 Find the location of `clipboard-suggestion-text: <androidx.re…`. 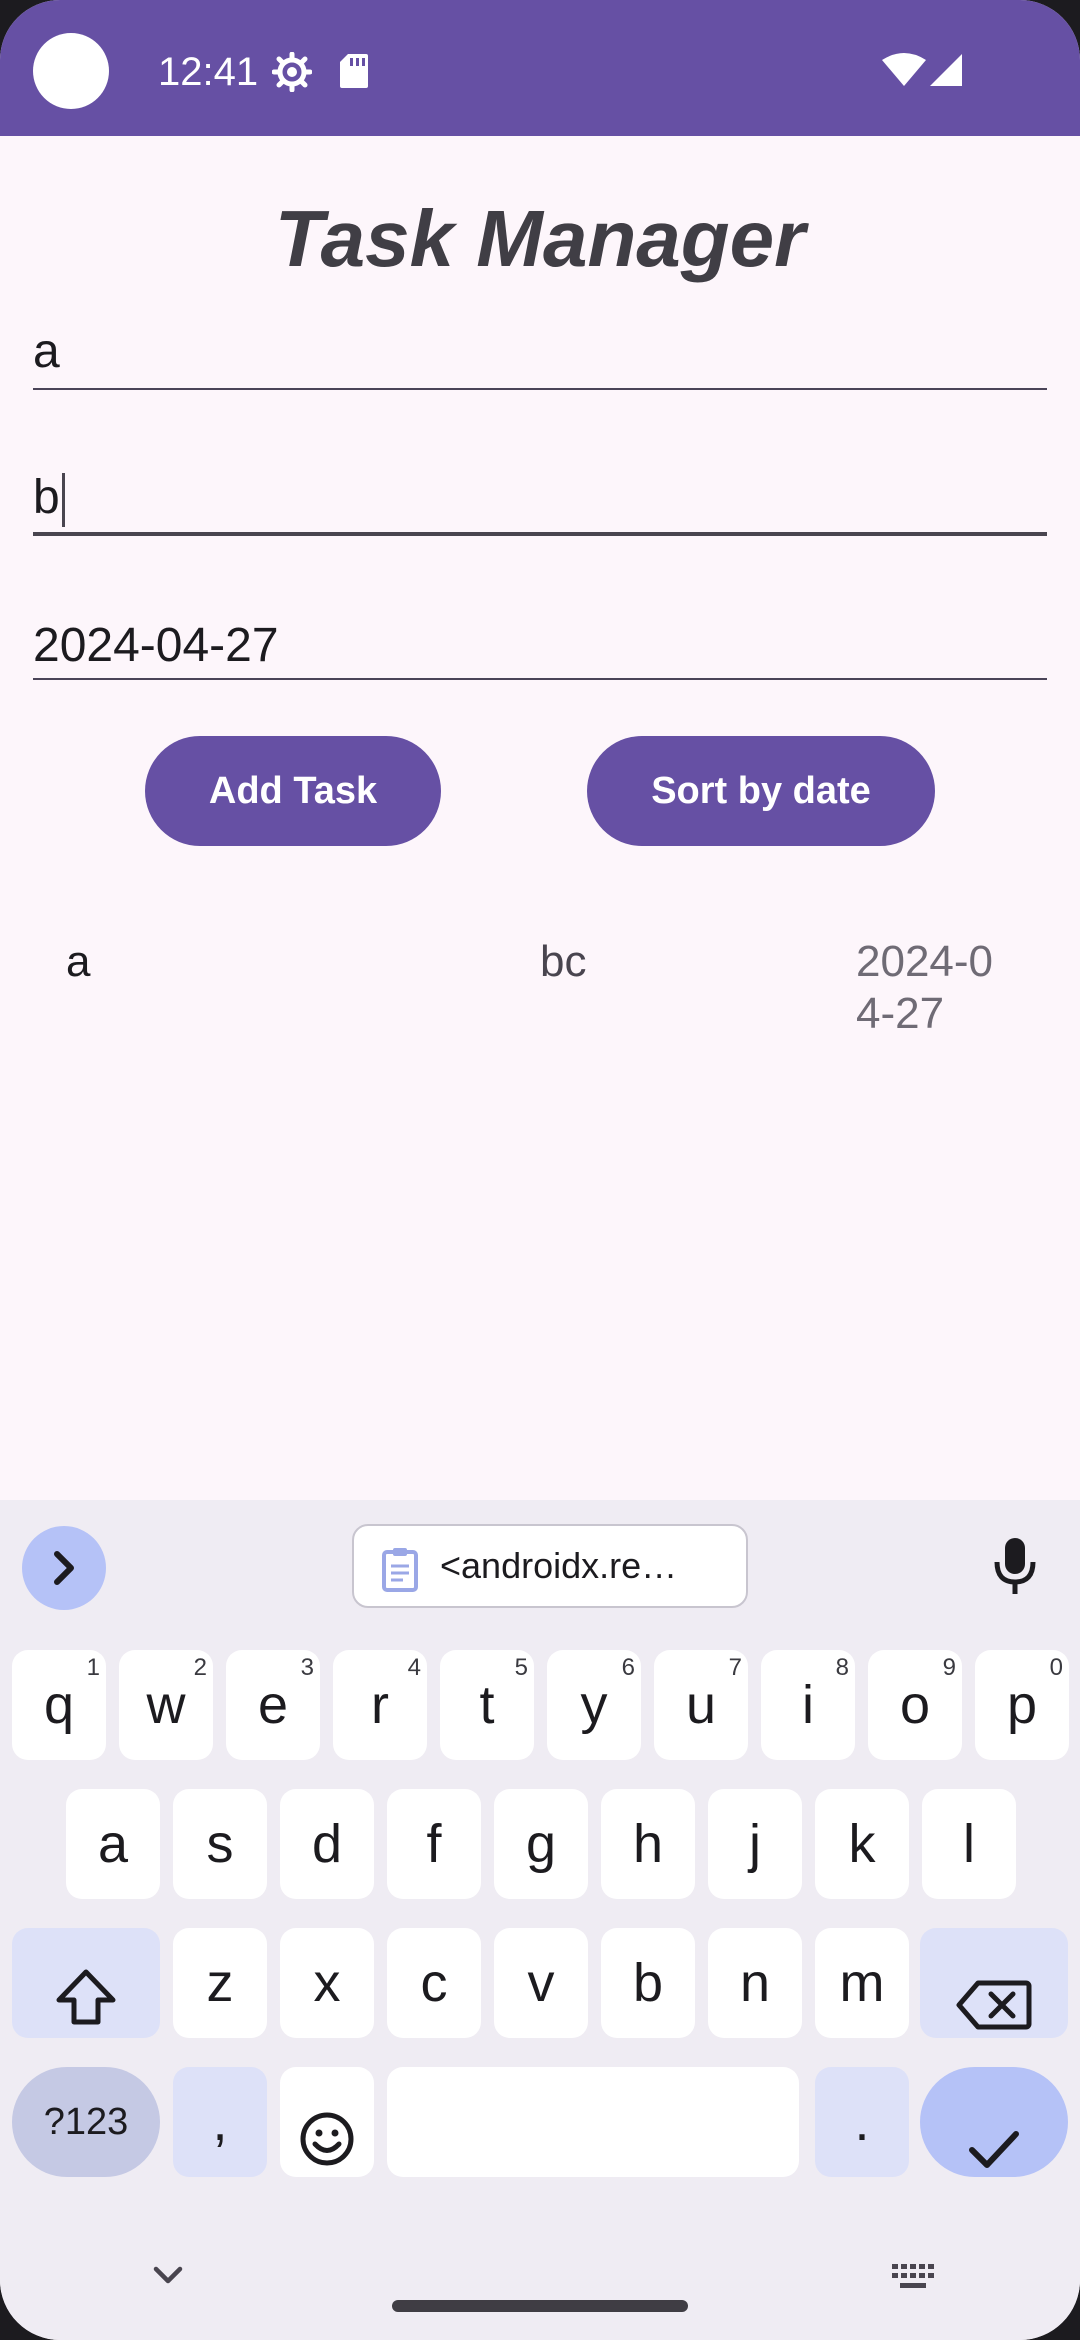

clipboard-suggestion-text: <androidx.re… is located at coordinates (559, 1565).